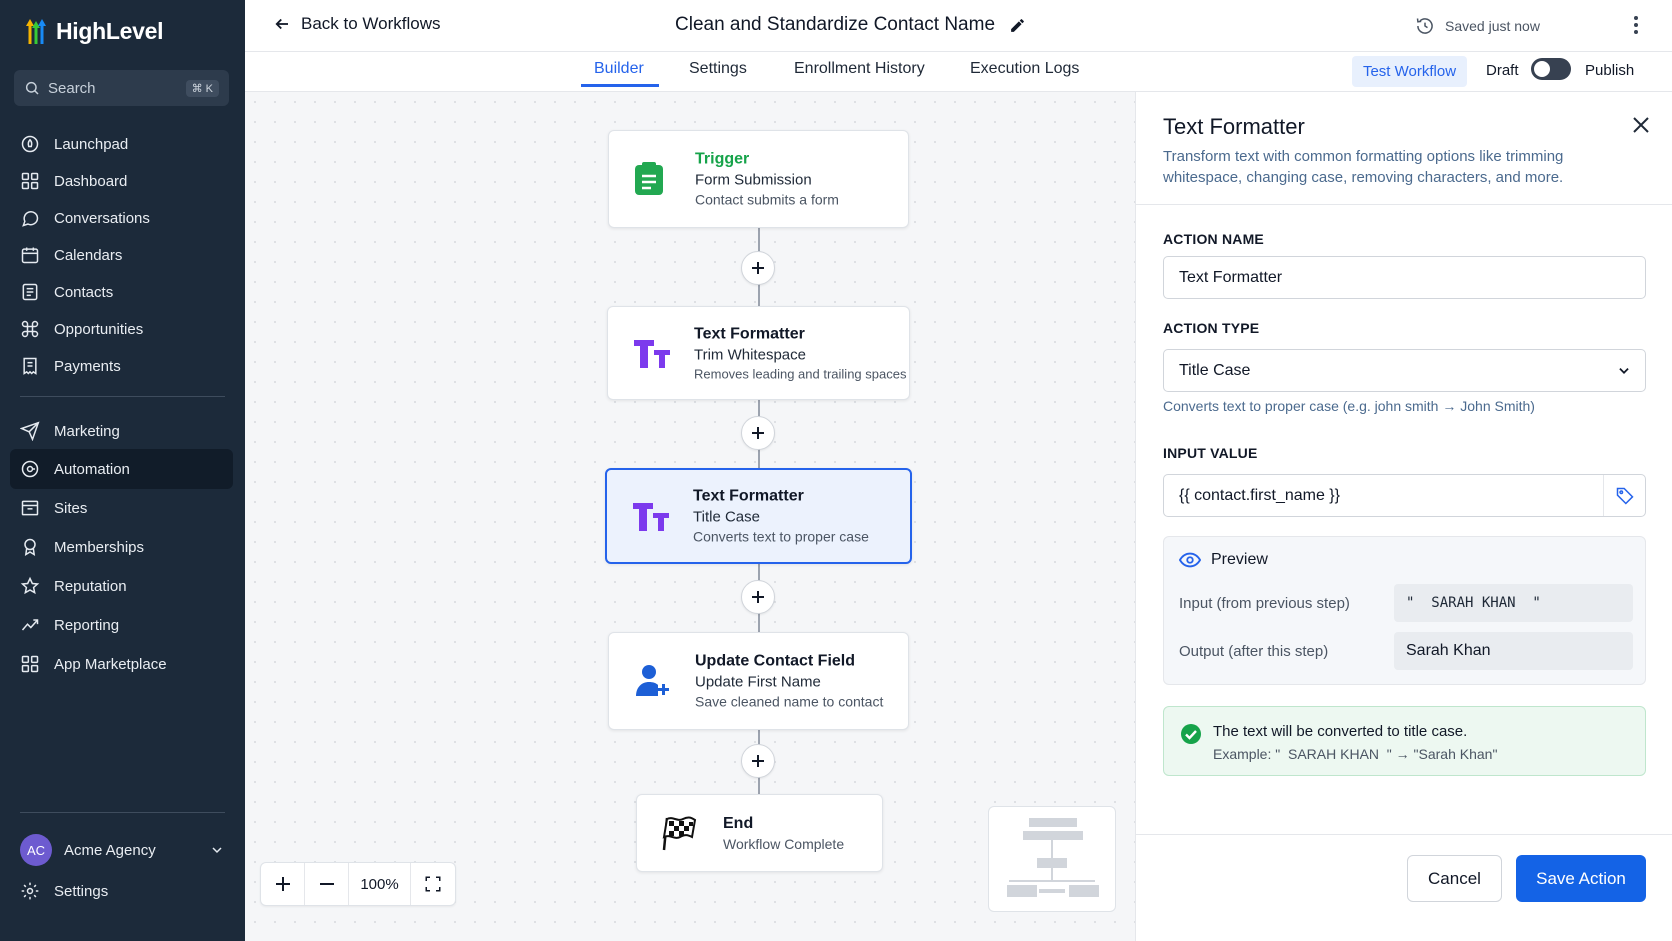 Image resolution: width=1672 pixels, height=941 pixels. What do you see at coordinates (380, 884) in the screenshot?
I see `zoom-level: 100%` at bounding box center [380, 884].